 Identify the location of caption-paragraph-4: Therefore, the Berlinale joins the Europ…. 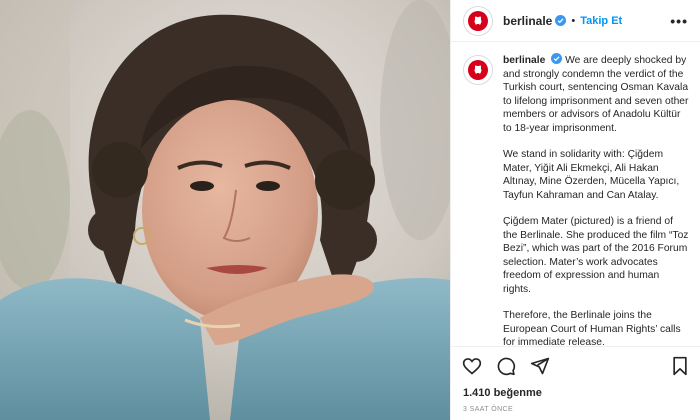
(592, 327).